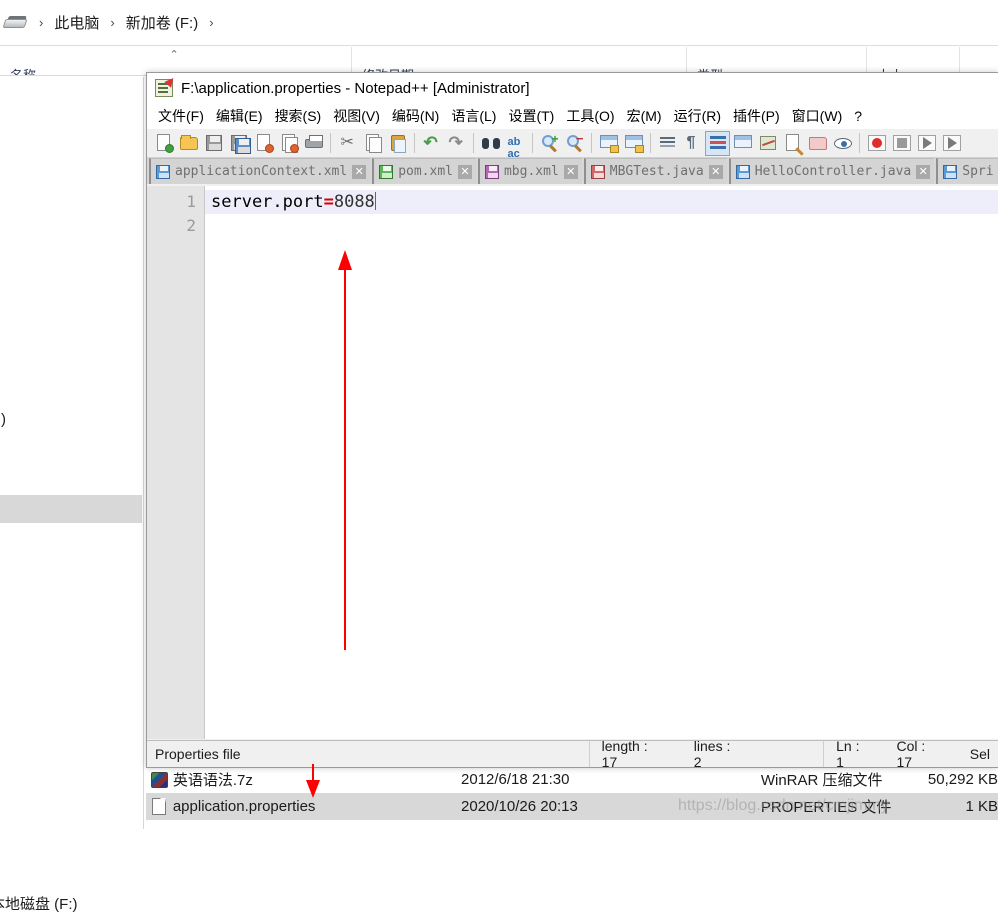 This screenshot has height=914, width=998. What do you see at coordinates (742, 143) in the screenshot?
I see `user-defined-dialog-icon` at bounding box center [742, 143].